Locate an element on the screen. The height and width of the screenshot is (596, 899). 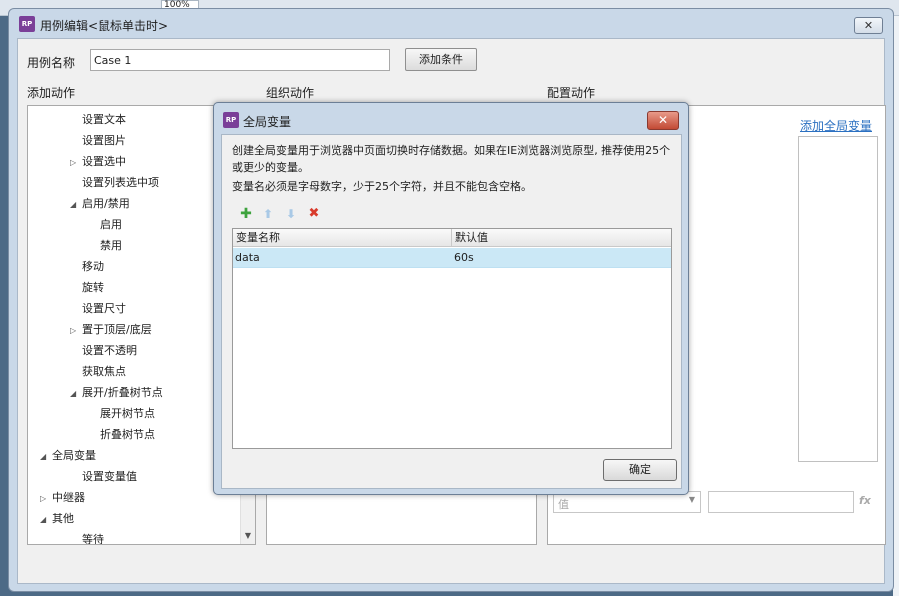
tree-item-label: 设置列表选中项 is located at coordinates (120, 182).